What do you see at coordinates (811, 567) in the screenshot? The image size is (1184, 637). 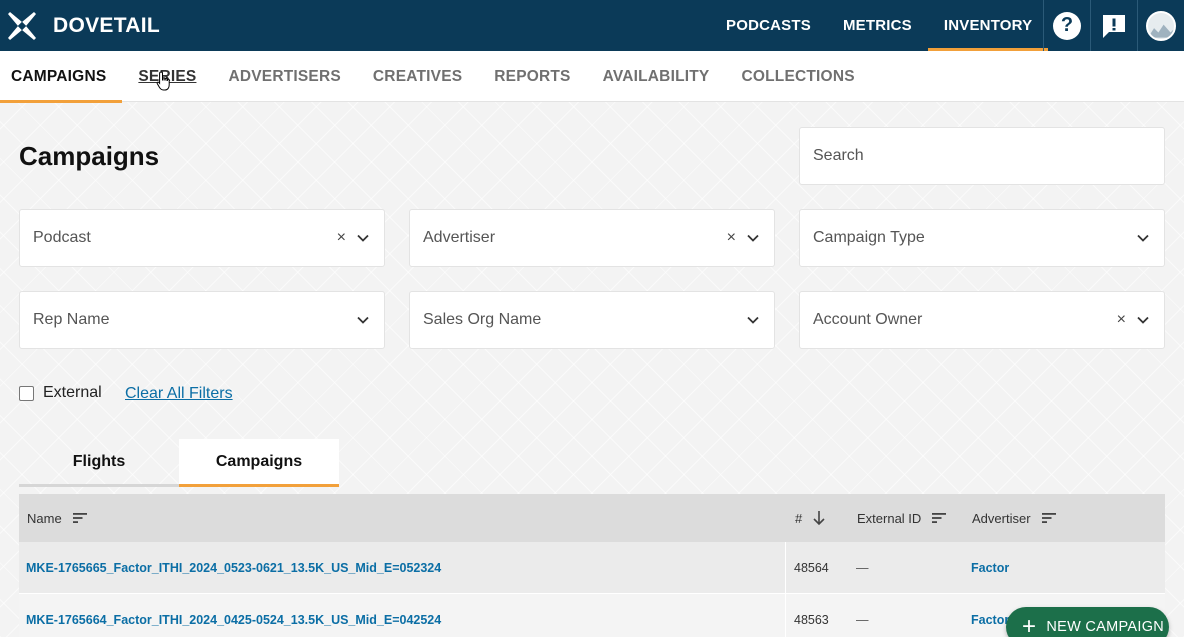 I see `campaign-number: 48564` at bounding box center [811, 567].